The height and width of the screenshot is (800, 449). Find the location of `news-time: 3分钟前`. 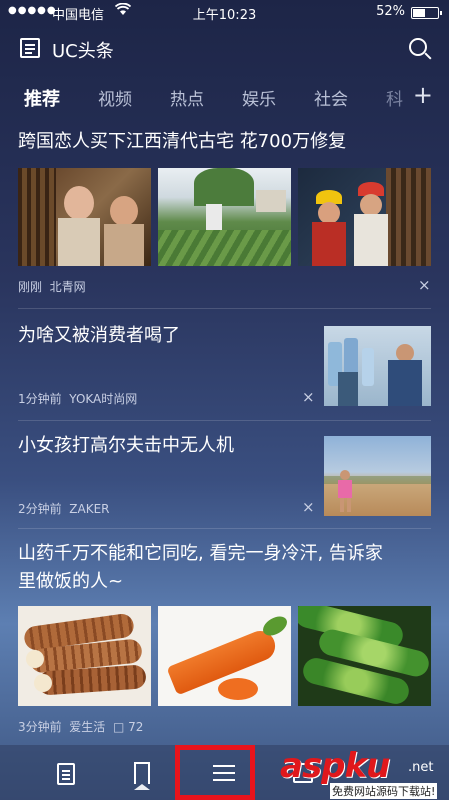

news-time: 3分钟前 is located at coordinates (40, 727).